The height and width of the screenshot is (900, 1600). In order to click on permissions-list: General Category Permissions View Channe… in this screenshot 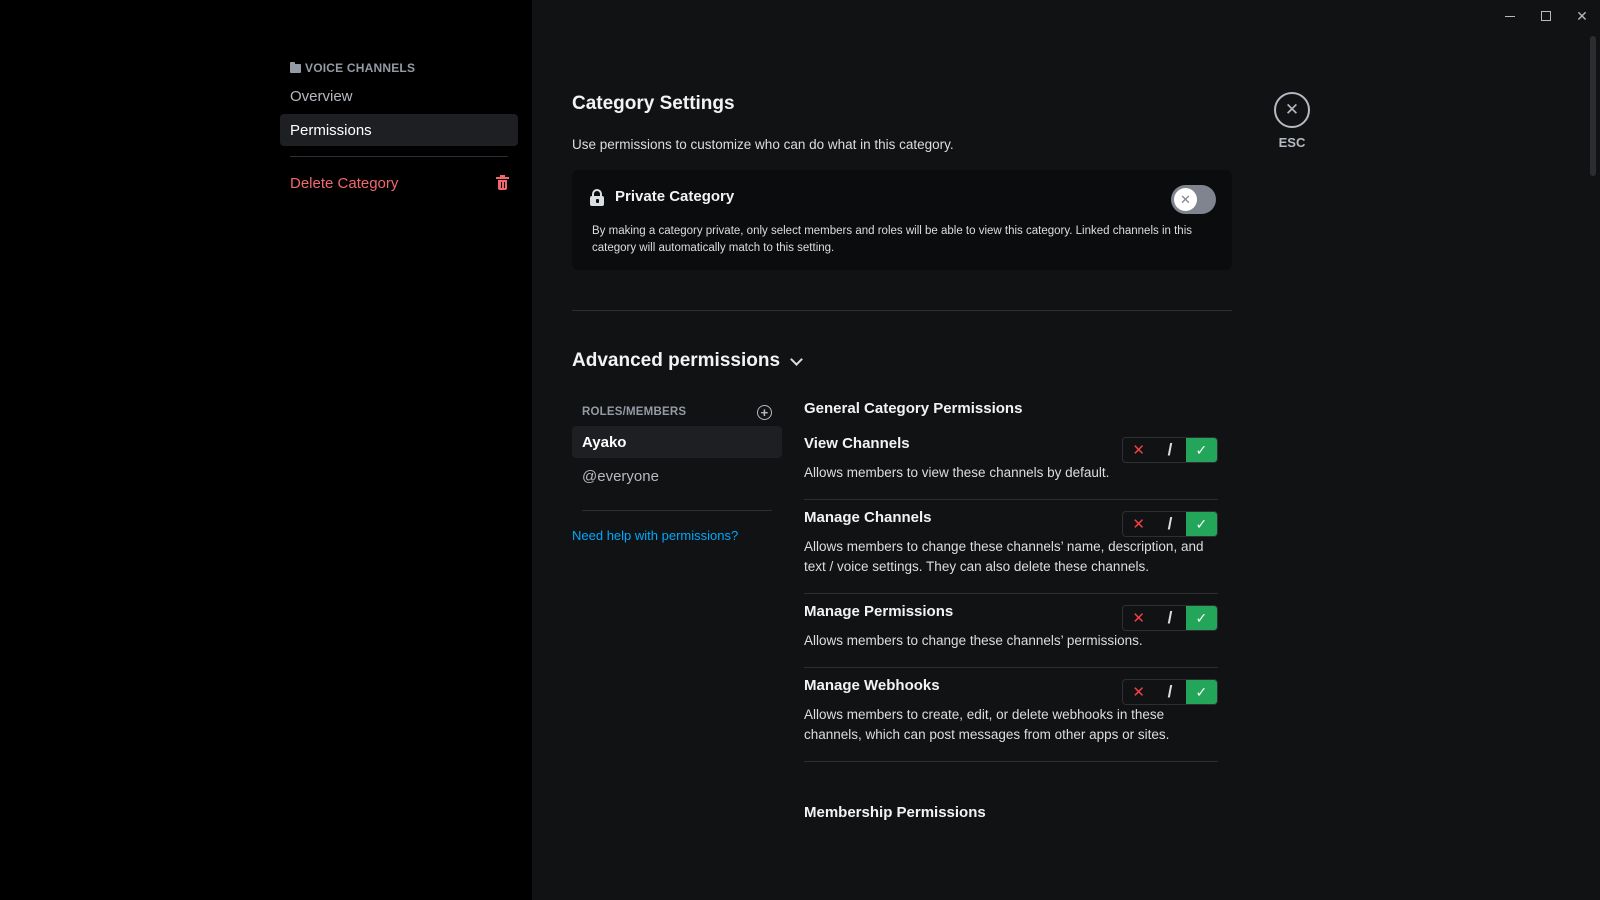, I will do `click(1011, 610)`.